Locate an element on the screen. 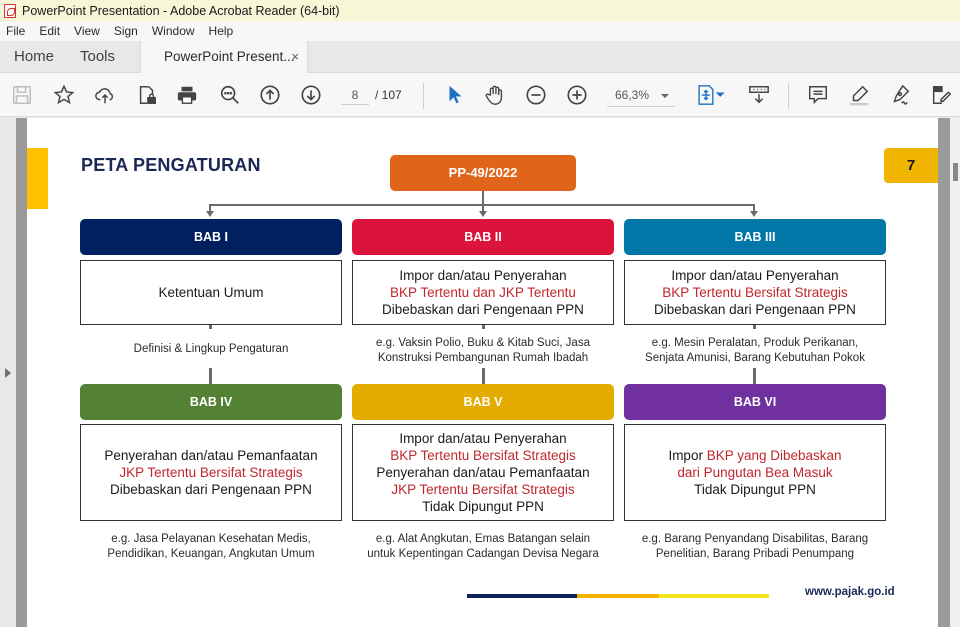 The image size is (960, 627). find-zoom-icon is located at coordinates (230, 95).